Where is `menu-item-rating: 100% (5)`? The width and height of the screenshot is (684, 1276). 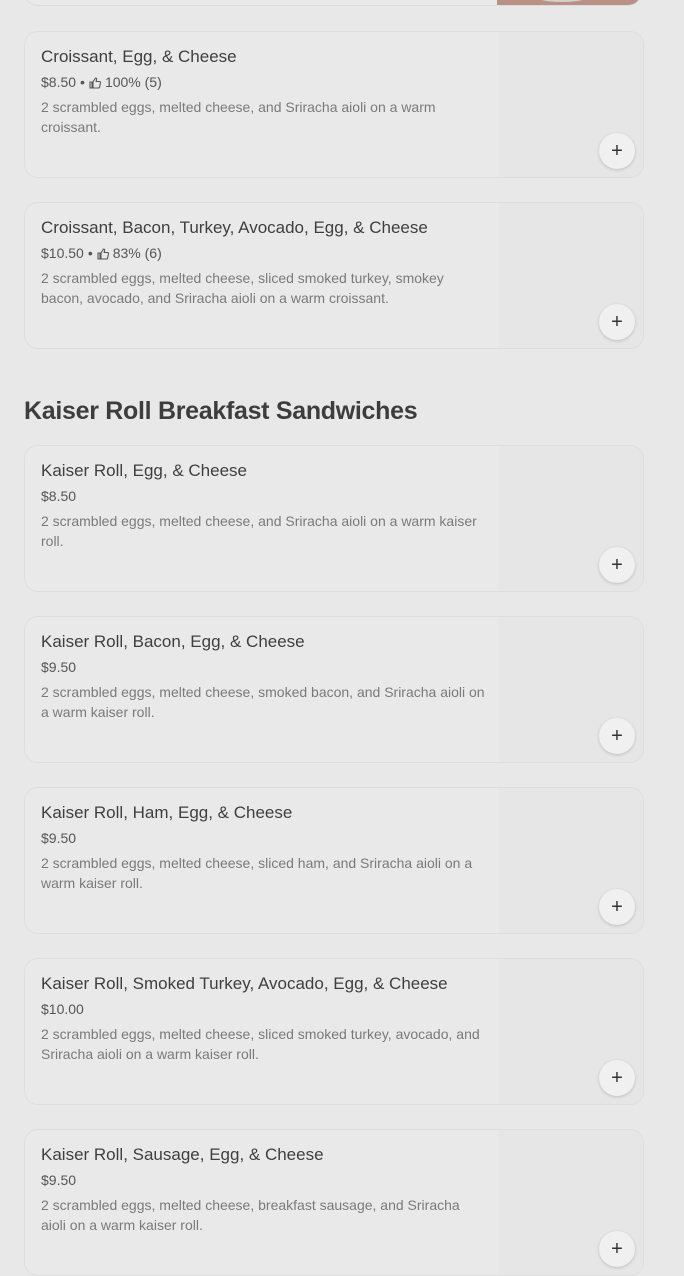 menu-item-rating: 100% (5) is located at coordinates (133, 82).